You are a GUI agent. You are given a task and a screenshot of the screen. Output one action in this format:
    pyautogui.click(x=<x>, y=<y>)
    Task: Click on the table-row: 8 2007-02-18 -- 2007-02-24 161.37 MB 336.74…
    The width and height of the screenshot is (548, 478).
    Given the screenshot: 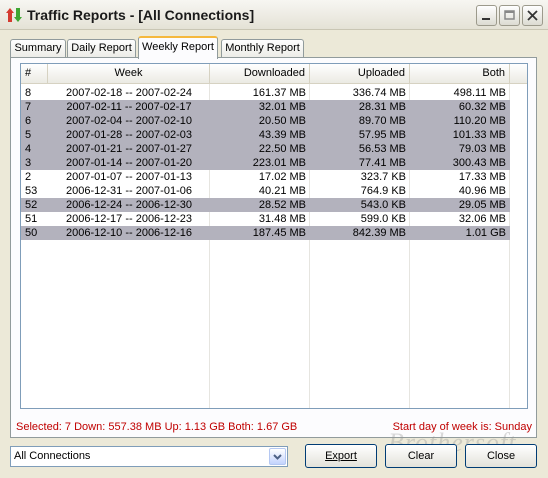 What is the action you would take?
    pyautogui.click(x=265, y=93)
    